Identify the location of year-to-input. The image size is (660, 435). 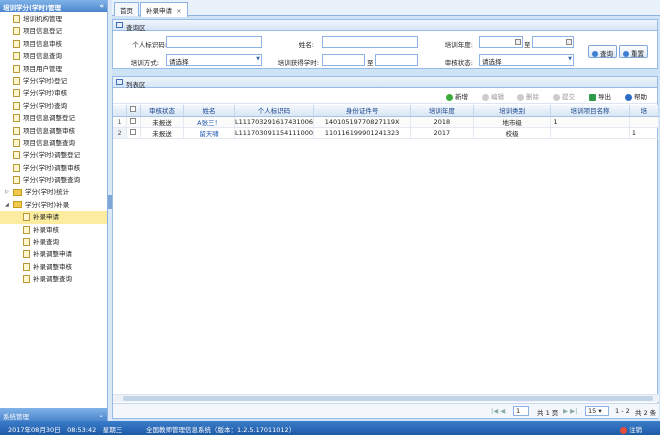
(553, 42).